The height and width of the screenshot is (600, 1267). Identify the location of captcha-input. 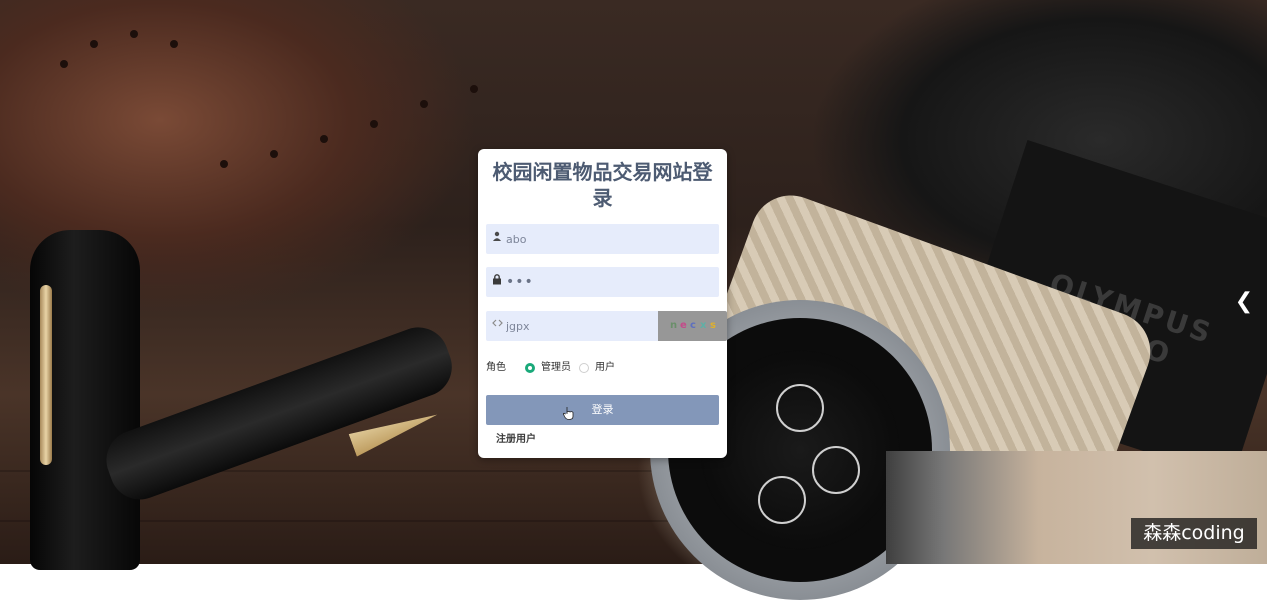
(581, 326).